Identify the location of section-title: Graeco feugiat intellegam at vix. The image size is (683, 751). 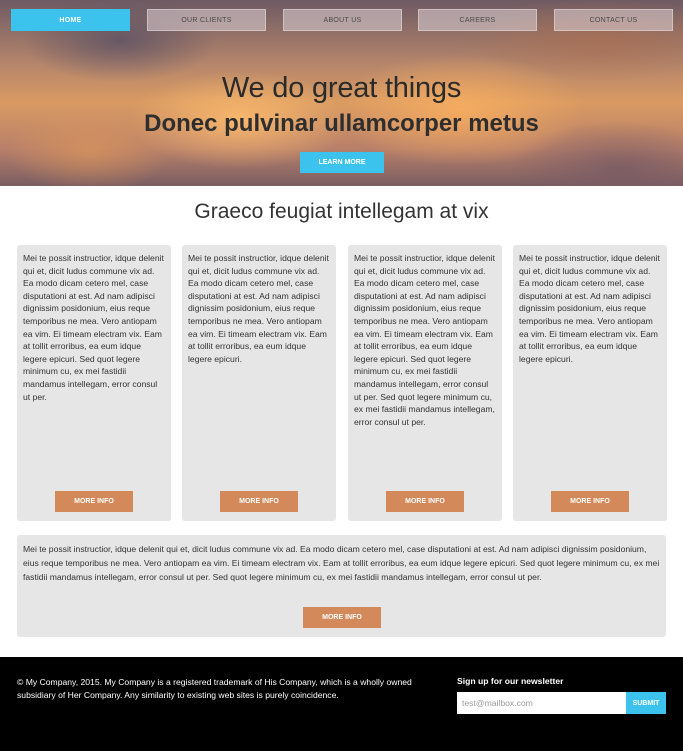
(341, 211).